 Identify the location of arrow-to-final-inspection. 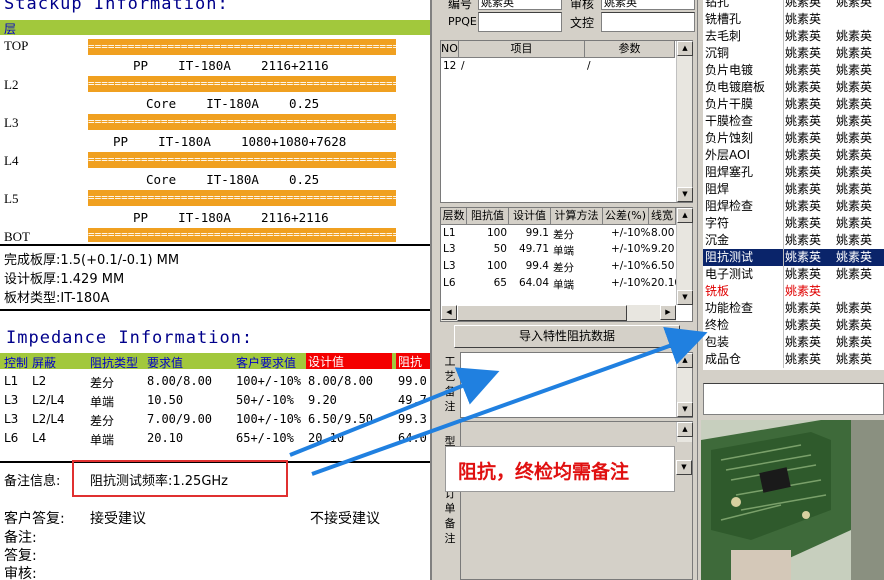
(509, 401).